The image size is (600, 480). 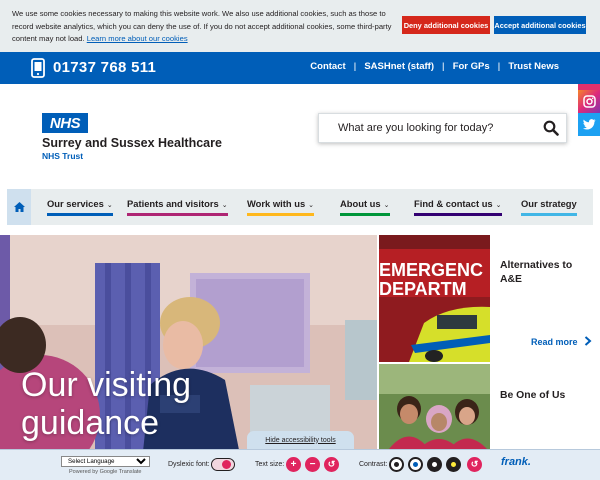 What do you see at coordinates (533, 395) in the screenshot?
I see `be-one-of-us-card-title: Be One of Us` at bounding box center [533, 395].